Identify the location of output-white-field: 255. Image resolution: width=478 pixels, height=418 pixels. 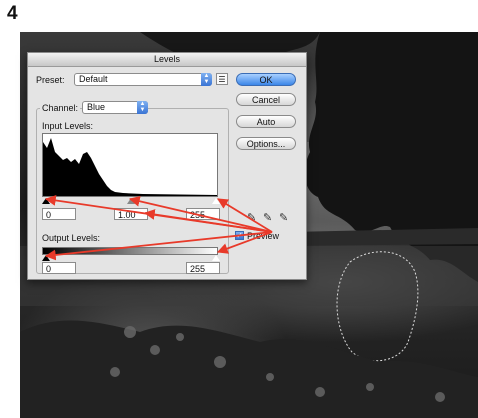
(203, 268).